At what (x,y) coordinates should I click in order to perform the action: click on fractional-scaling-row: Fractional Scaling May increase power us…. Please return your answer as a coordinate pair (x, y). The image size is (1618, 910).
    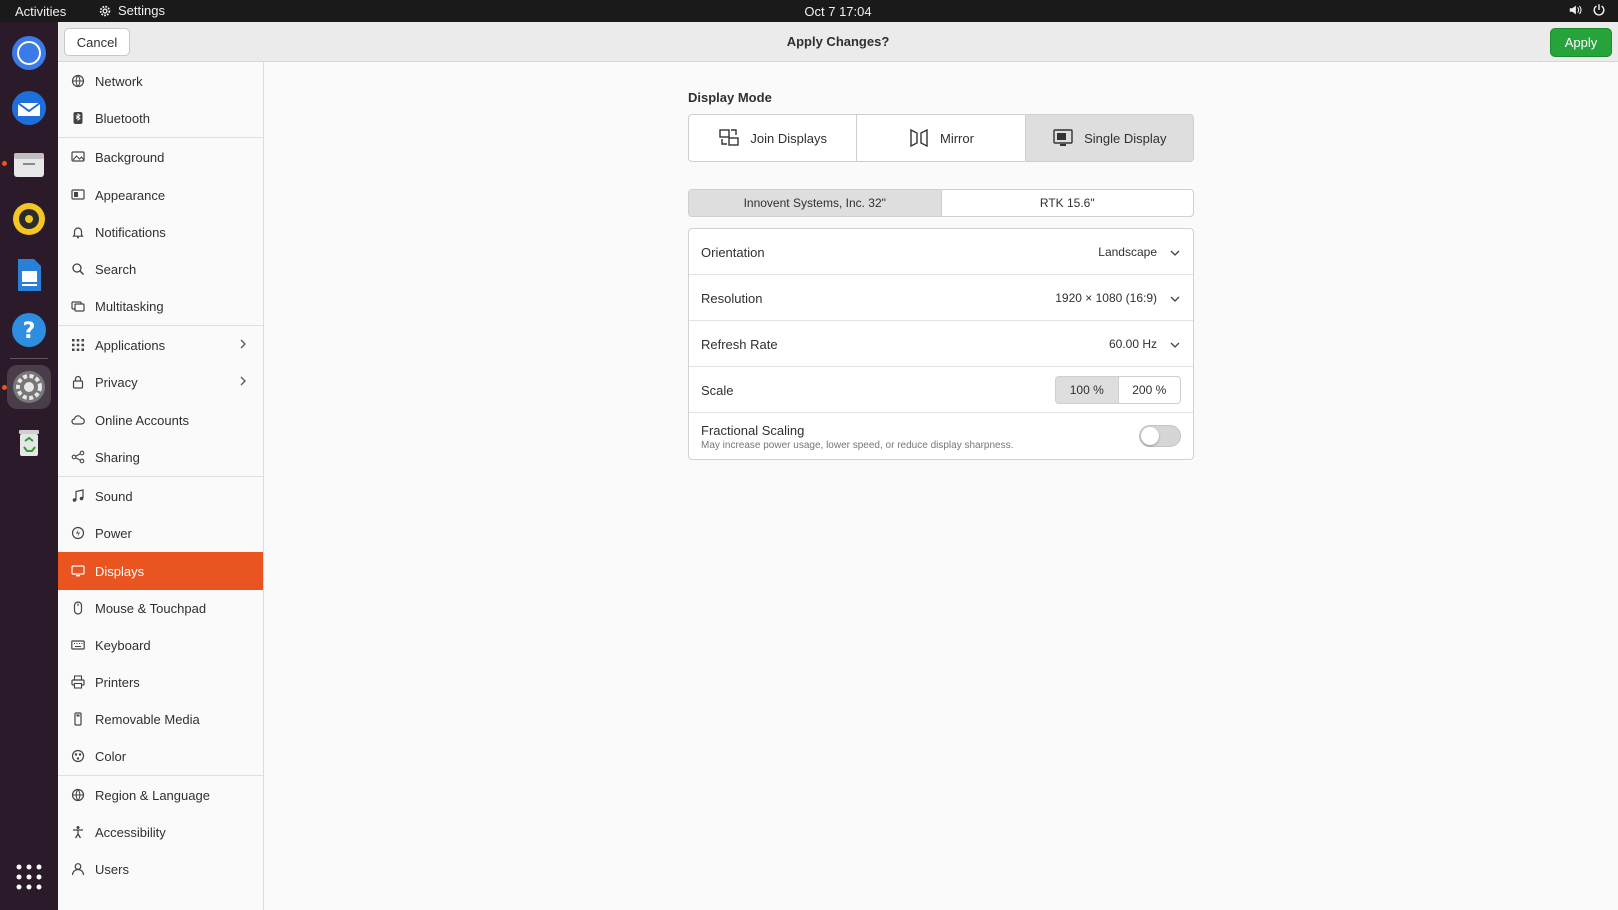
    Looking at the image, I should click on (941, 436).